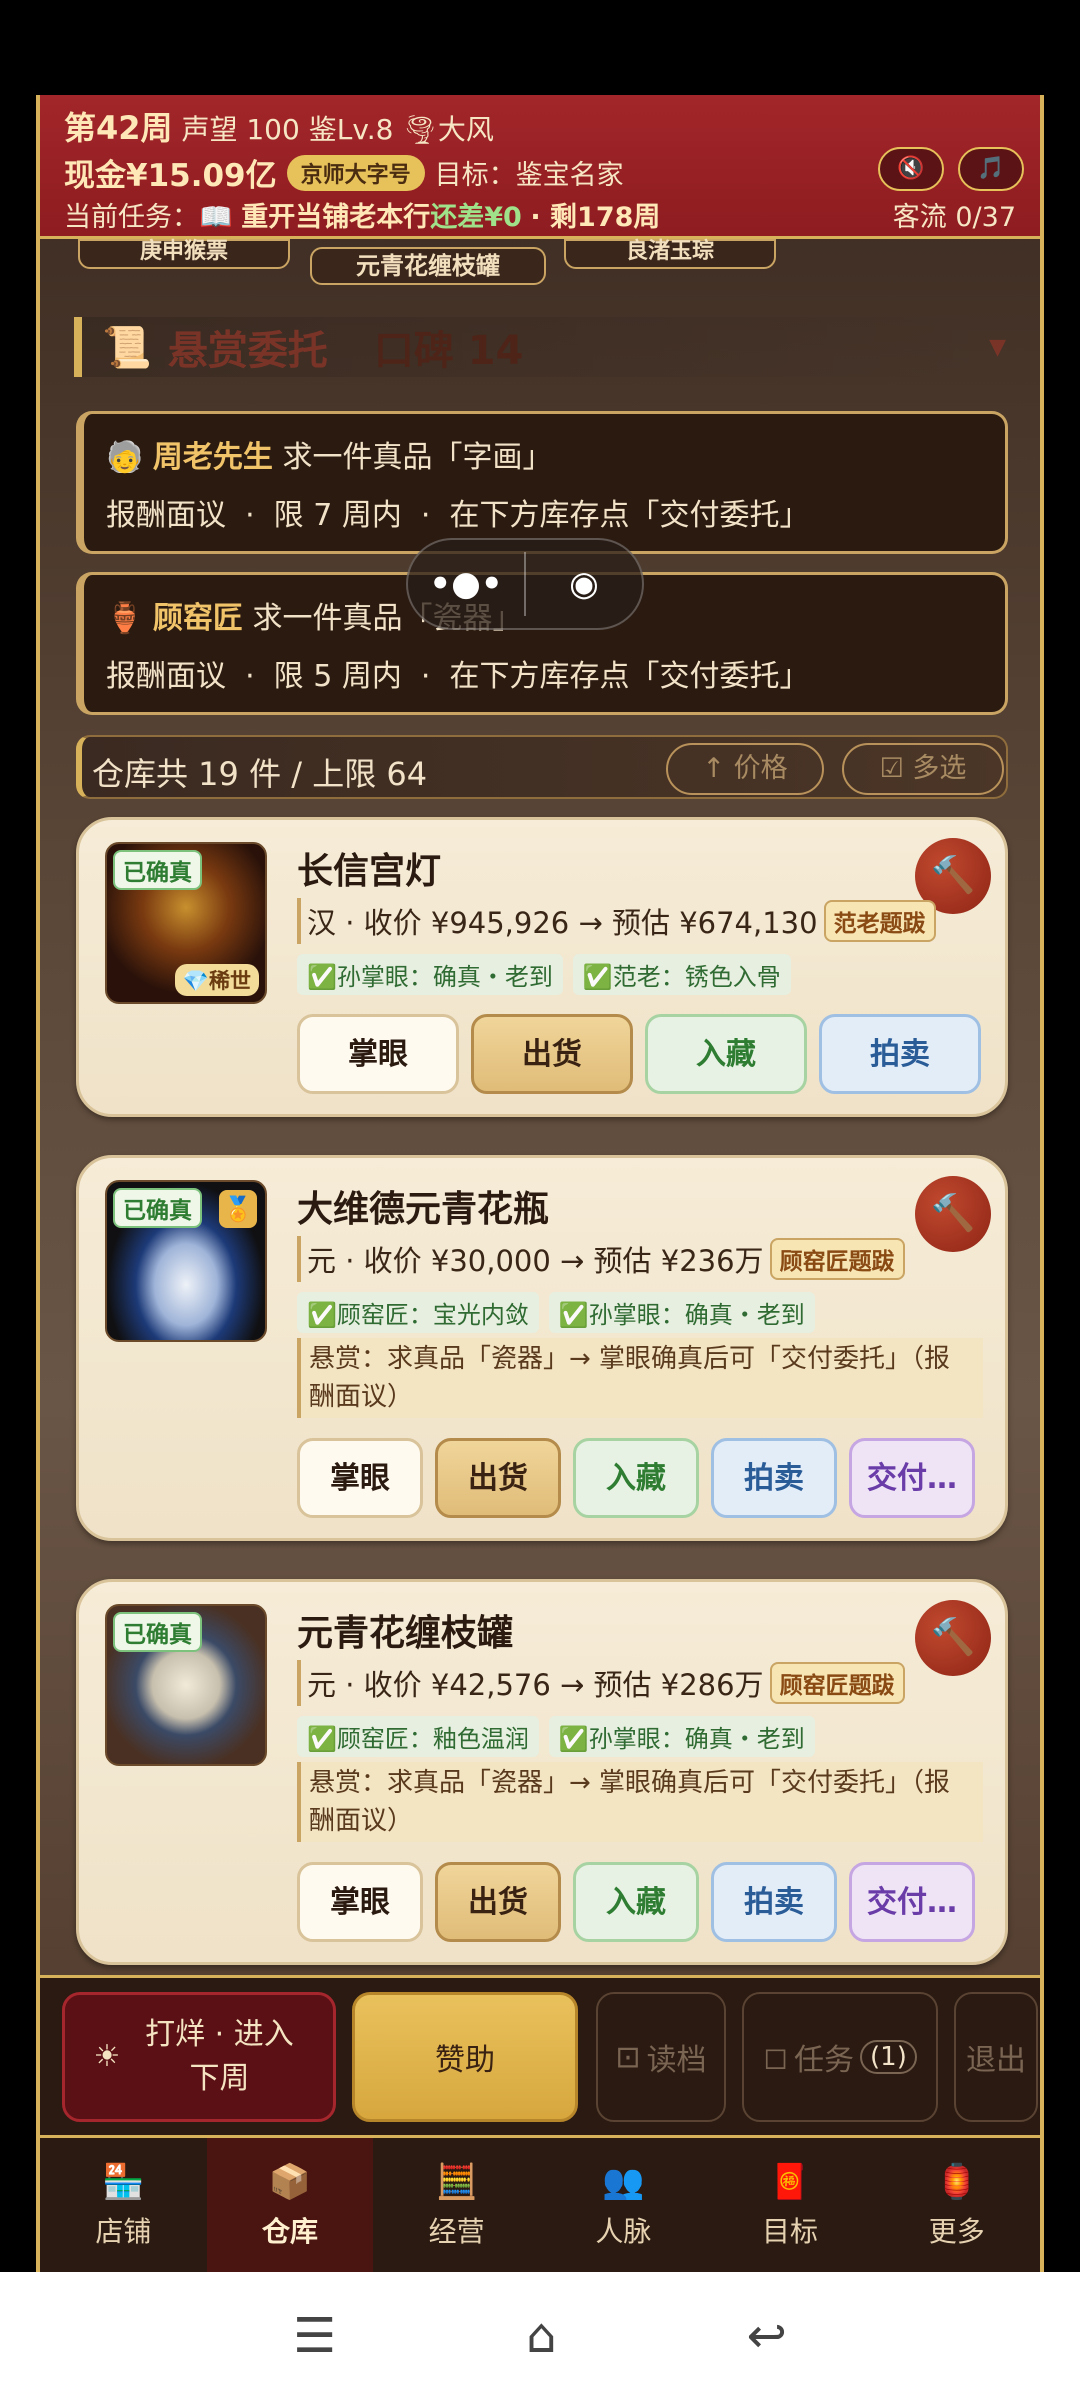 The width and height of the screenshot is (1080, 2400). Describe the element at coordinates (670, 254) in the screenshot. I see `tag-item: 良渚玉琮` at that location.